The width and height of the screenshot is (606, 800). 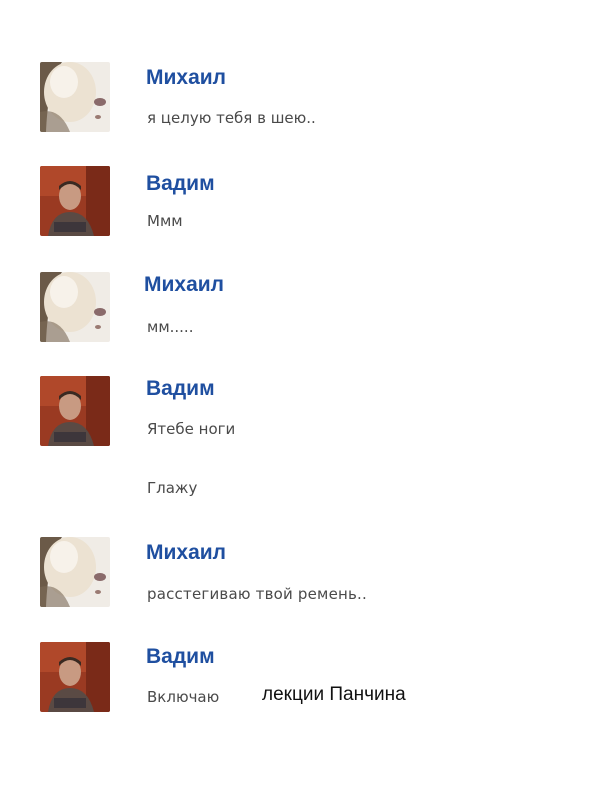 What do you see at coordinates (183, 697) in the screenshot?
I see `message-text: Включаю` at bounding box center [183, 697].